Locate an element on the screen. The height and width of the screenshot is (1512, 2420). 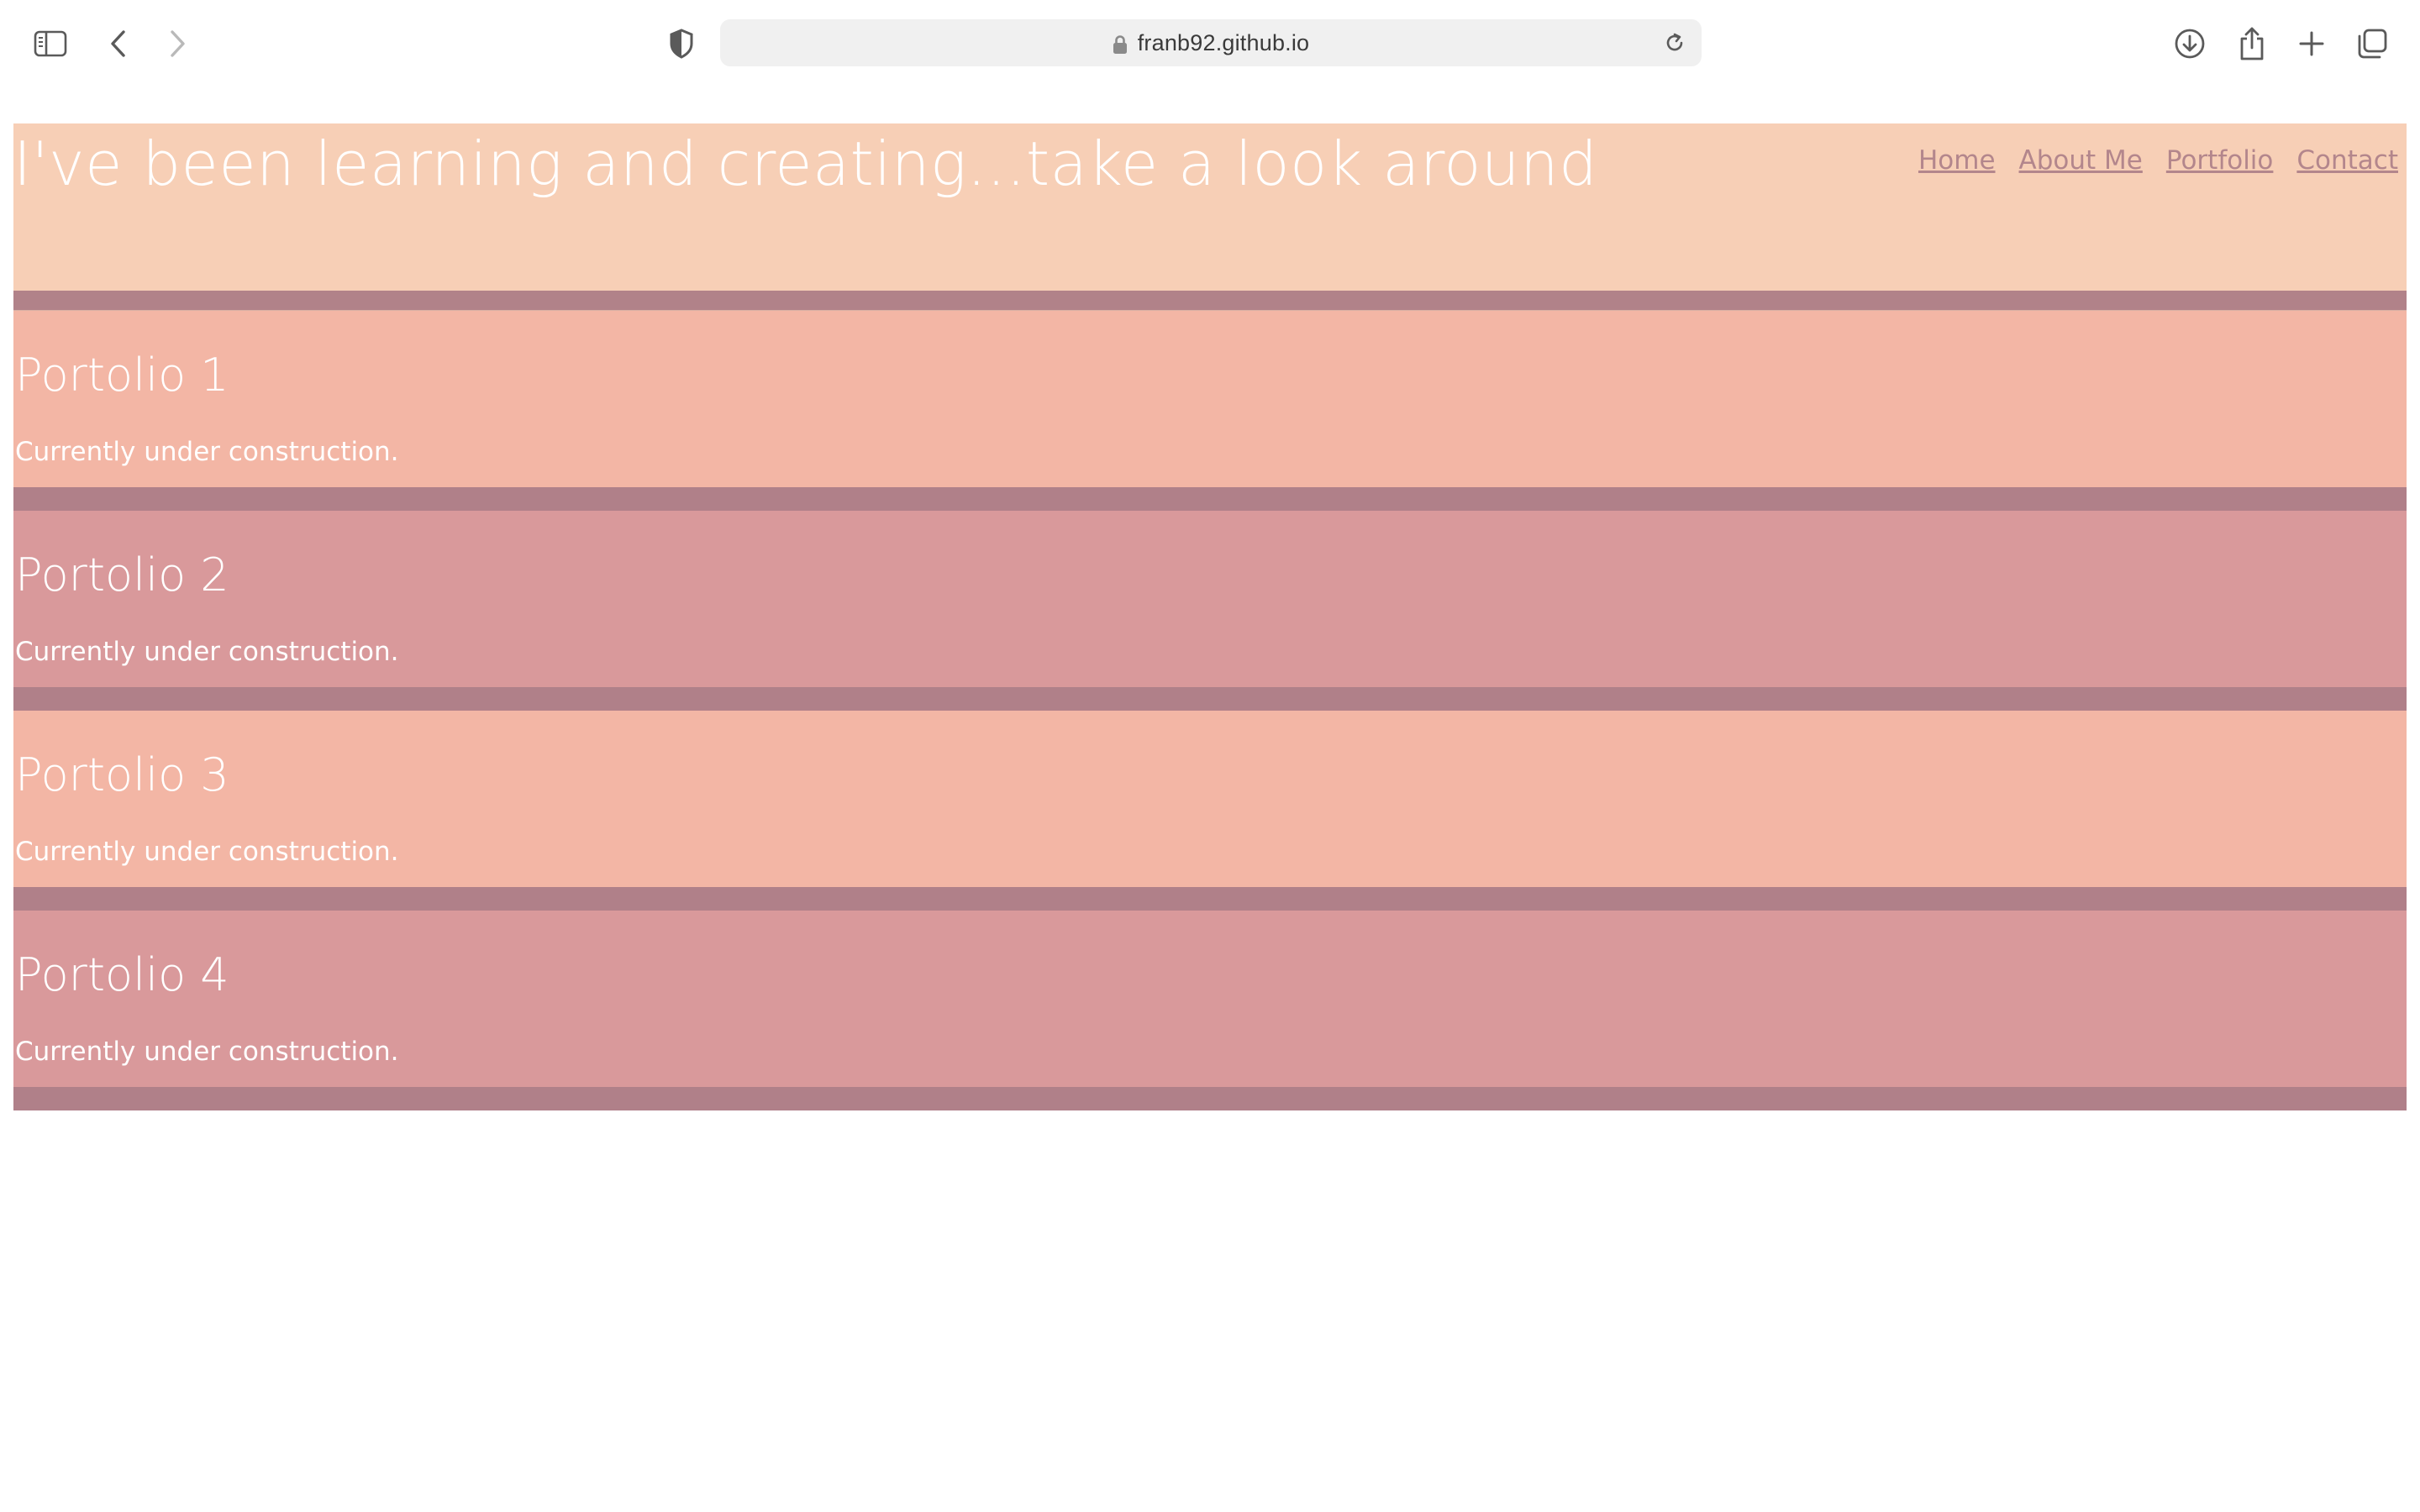
portfolio-section-3: Portolio 3 Currently under construction. is located at coordinates (1210, 811).